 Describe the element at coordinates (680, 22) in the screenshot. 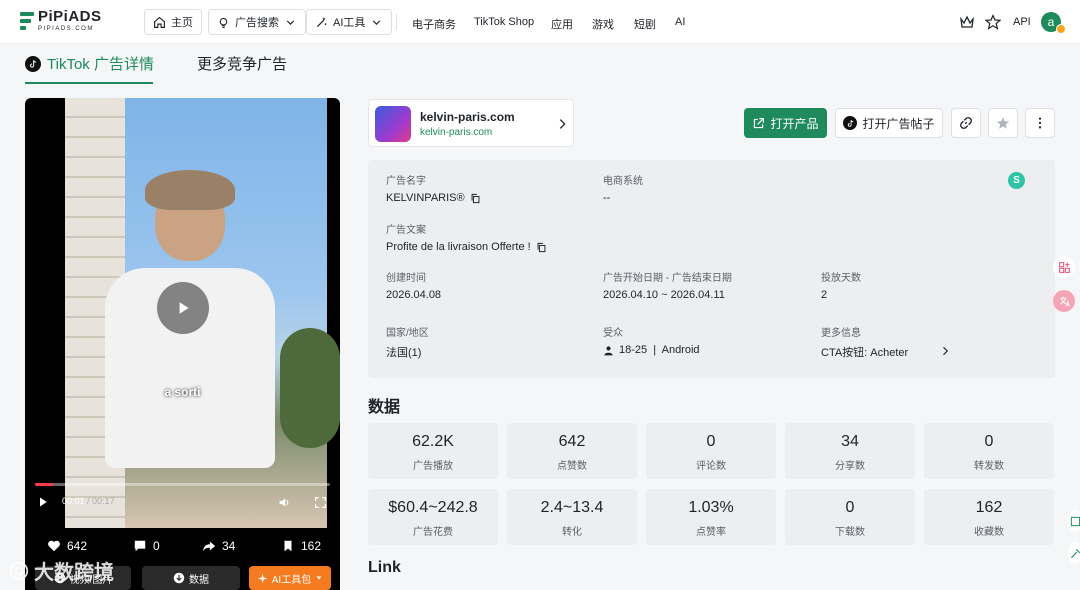

I see `nav-link-ai: AI` at that location.